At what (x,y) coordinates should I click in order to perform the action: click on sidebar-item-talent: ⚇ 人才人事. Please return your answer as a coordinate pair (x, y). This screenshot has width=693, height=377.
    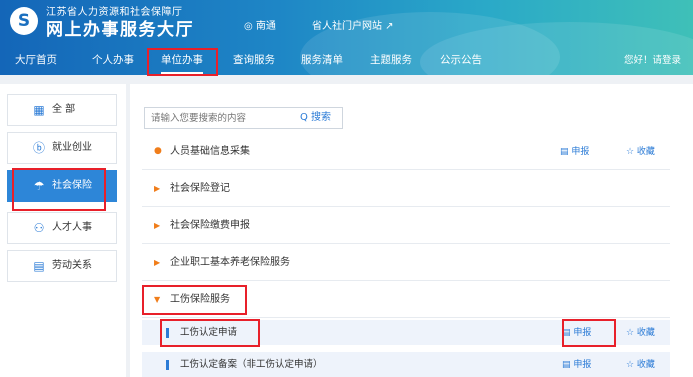
    Looking at the image, I should click on (62, 228).